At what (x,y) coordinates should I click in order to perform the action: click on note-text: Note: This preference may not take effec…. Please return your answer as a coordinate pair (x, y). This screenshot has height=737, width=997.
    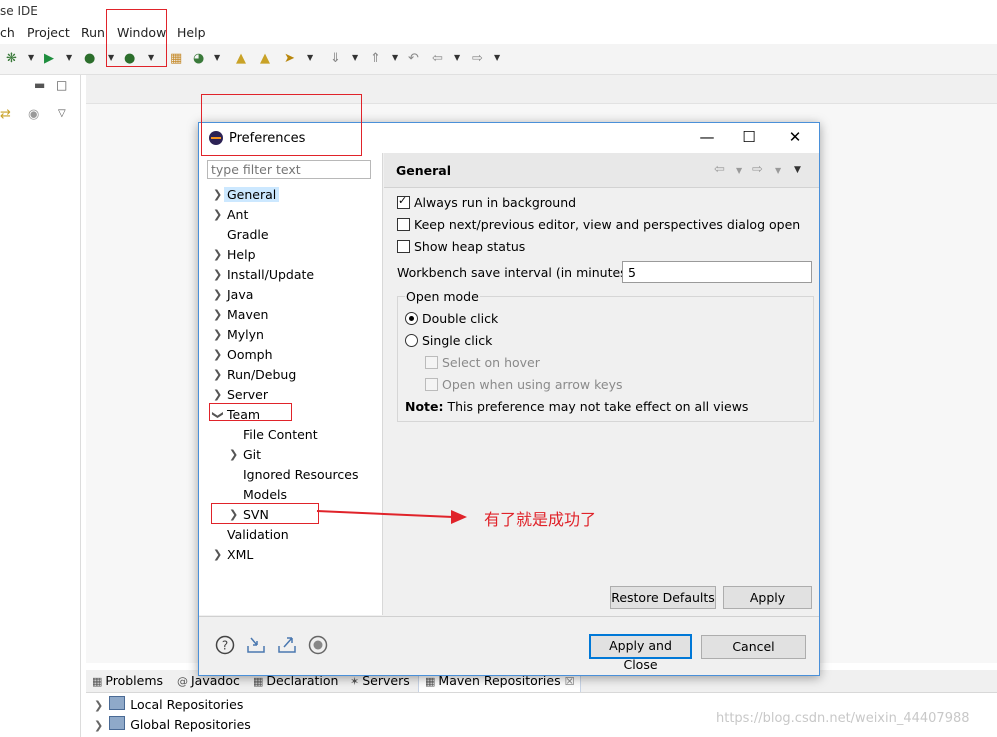
    Looking at the image, I should click on (577, 406).